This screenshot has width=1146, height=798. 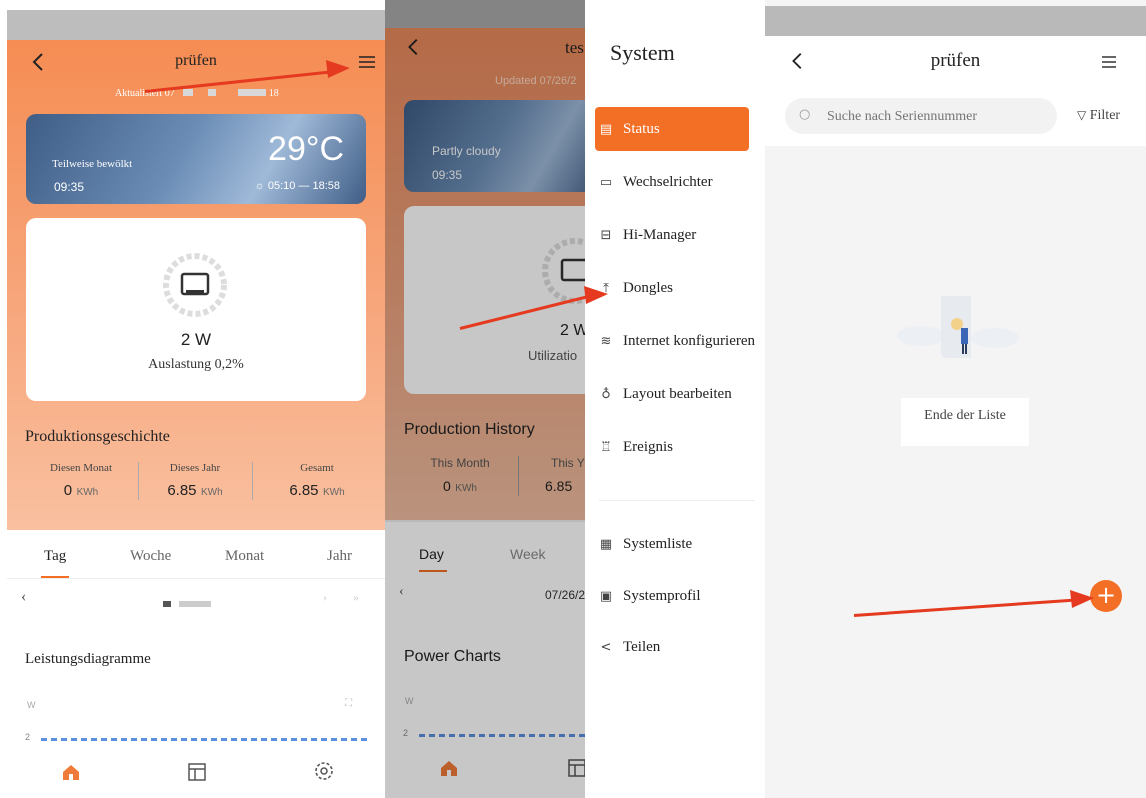 I want to click on filter-label: Filter, so click(x=1105, y=115).